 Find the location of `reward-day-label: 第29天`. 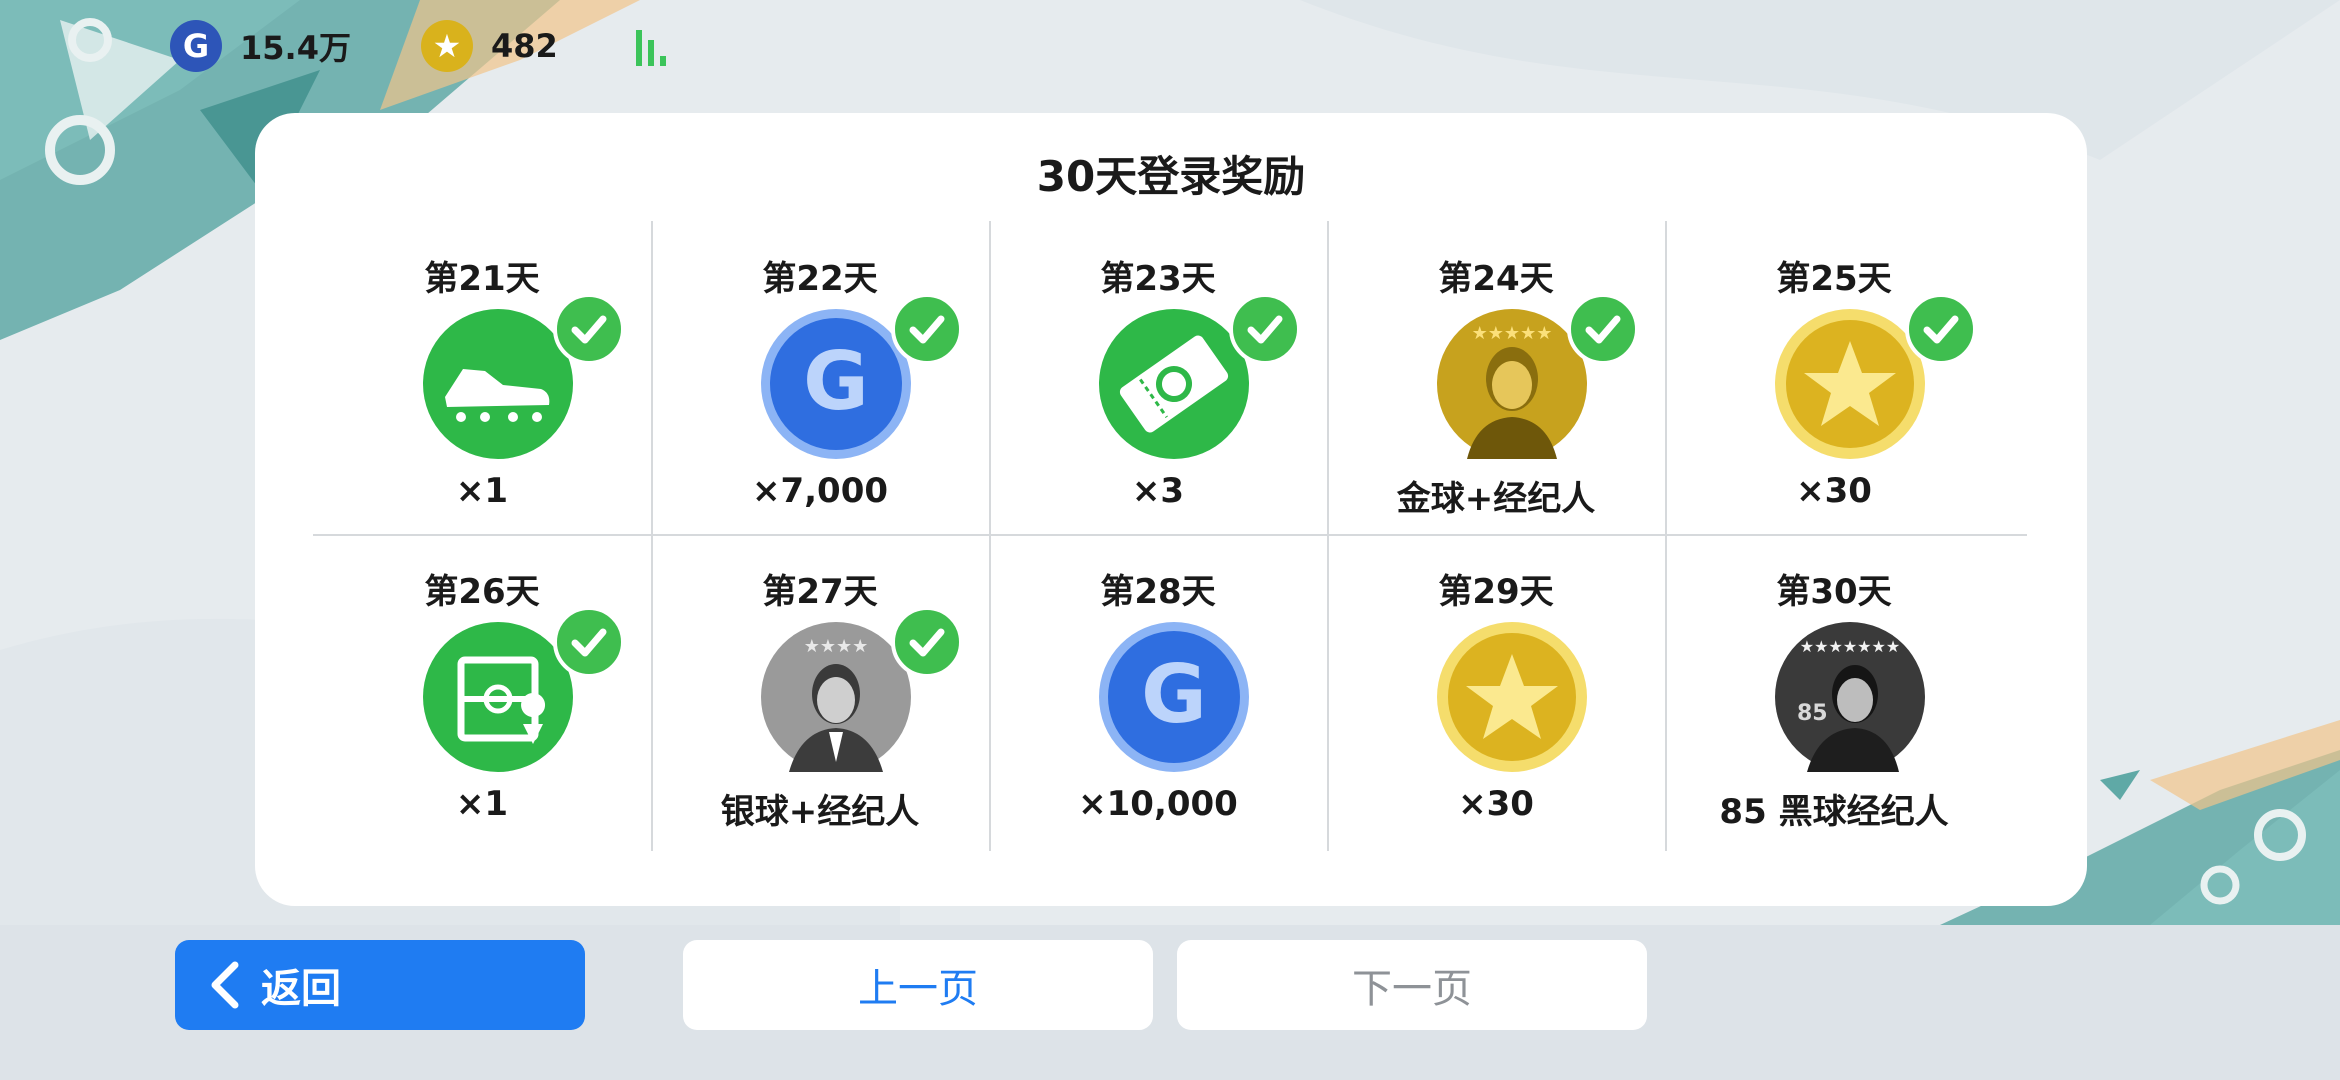

reward-day-label: 第29天 is located at coordinates (1496, 592).